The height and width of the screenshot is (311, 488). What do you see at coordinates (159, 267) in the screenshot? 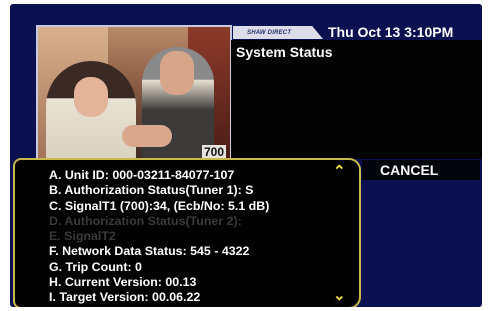
I see `list-item: G. Trip Count: 0` at bounding box center [159, 267].